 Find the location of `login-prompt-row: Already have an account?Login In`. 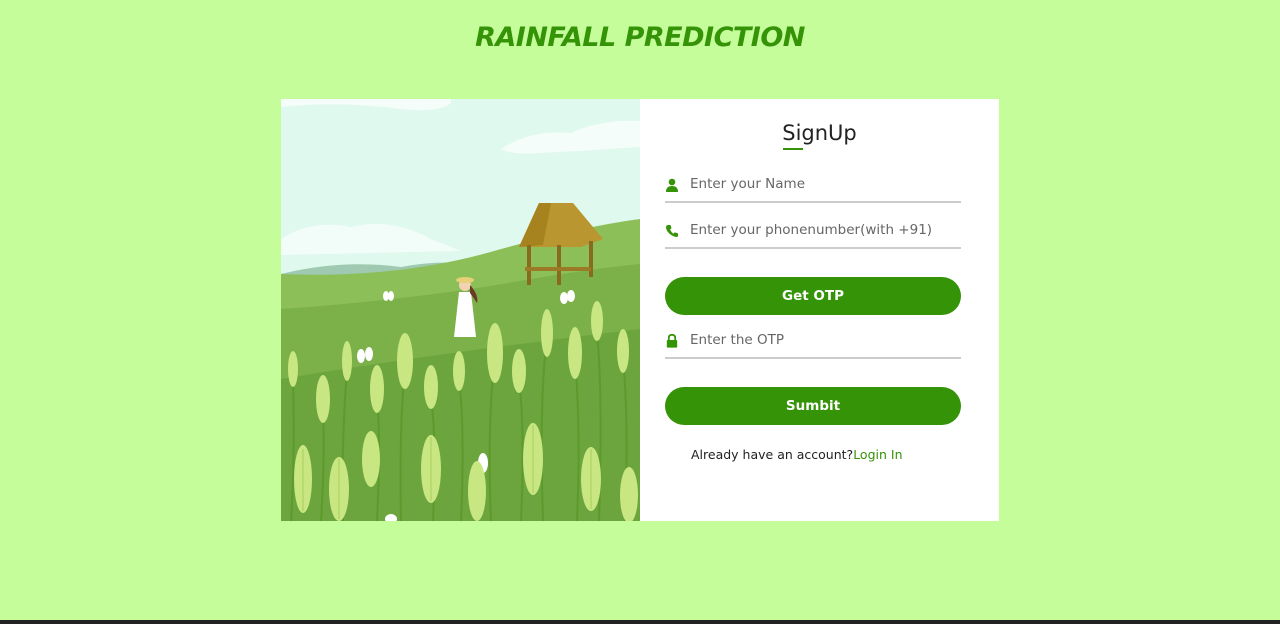

login-prompt-row: Already have an account?Login In is located at coordinates (797, 454).